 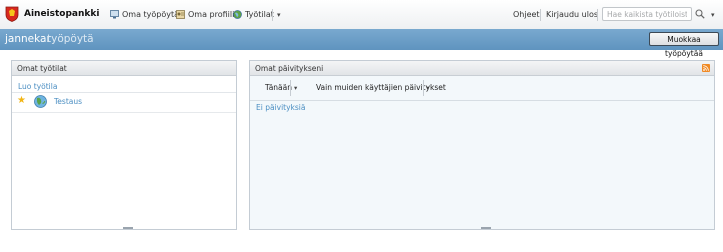 What do you see at coordinates (70, 39) in the screenshot?
I see `header-title: työpöytä` at bounding box center [70, 39].